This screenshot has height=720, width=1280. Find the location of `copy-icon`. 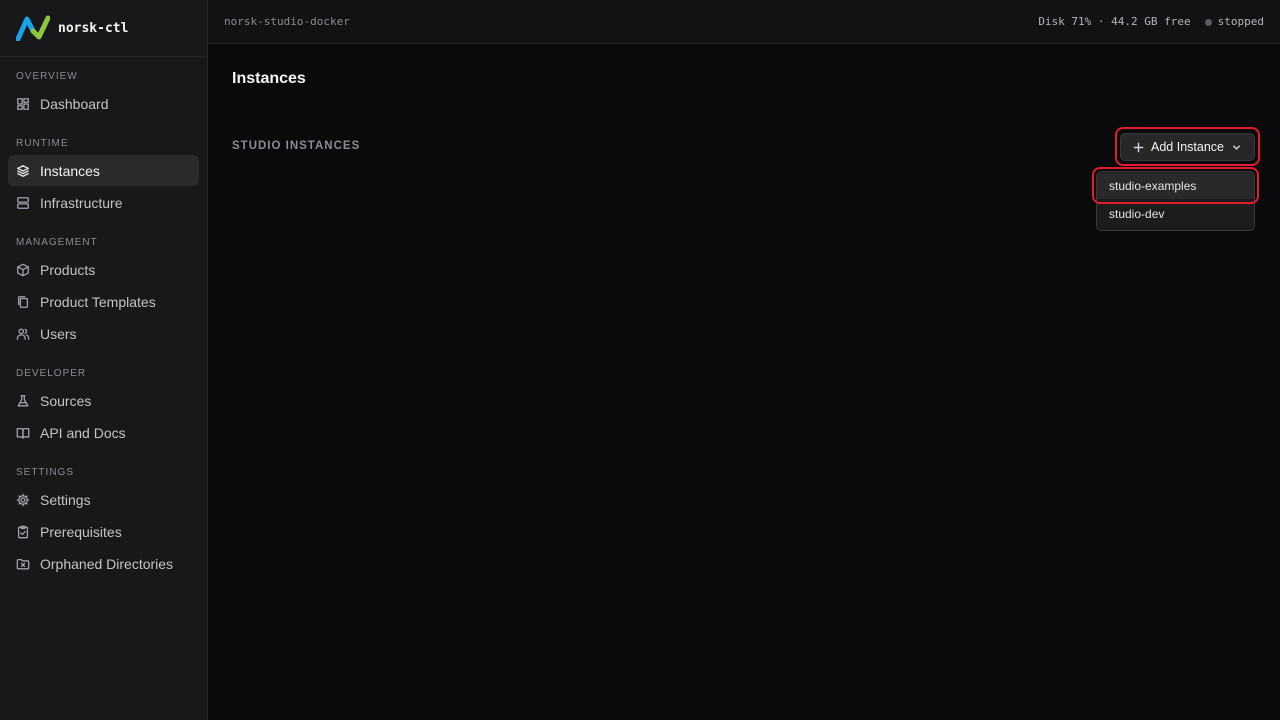

copy-icon is located at coordinates (23, 301).